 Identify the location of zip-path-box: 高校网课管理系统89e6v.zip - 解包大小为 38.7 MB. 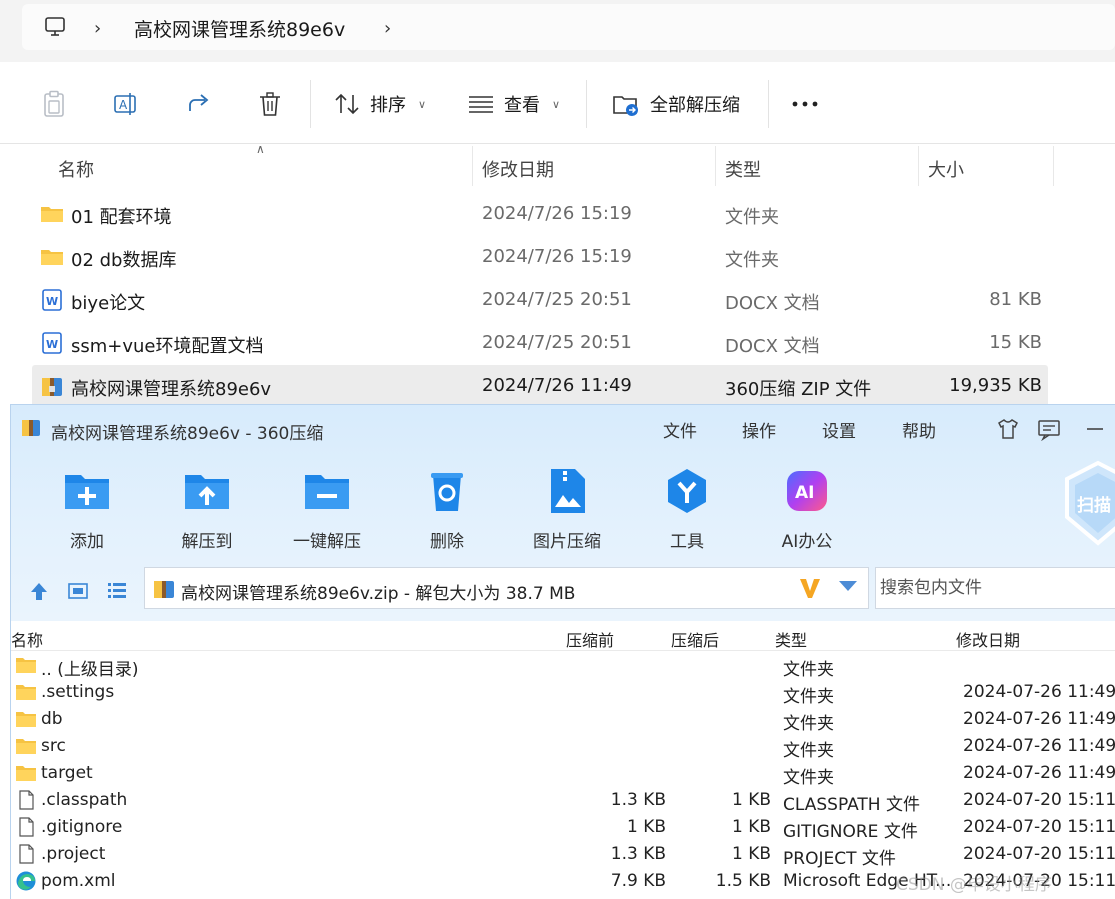
(506, 588).